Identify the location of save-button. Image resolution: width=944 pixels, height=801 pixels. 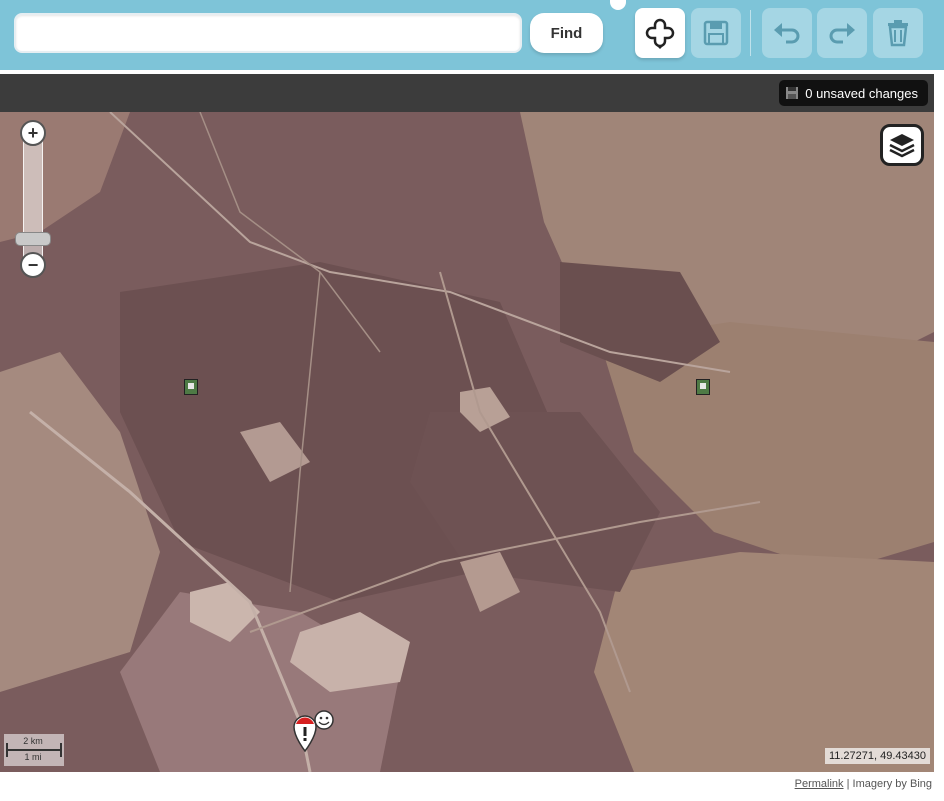
(716, 33).